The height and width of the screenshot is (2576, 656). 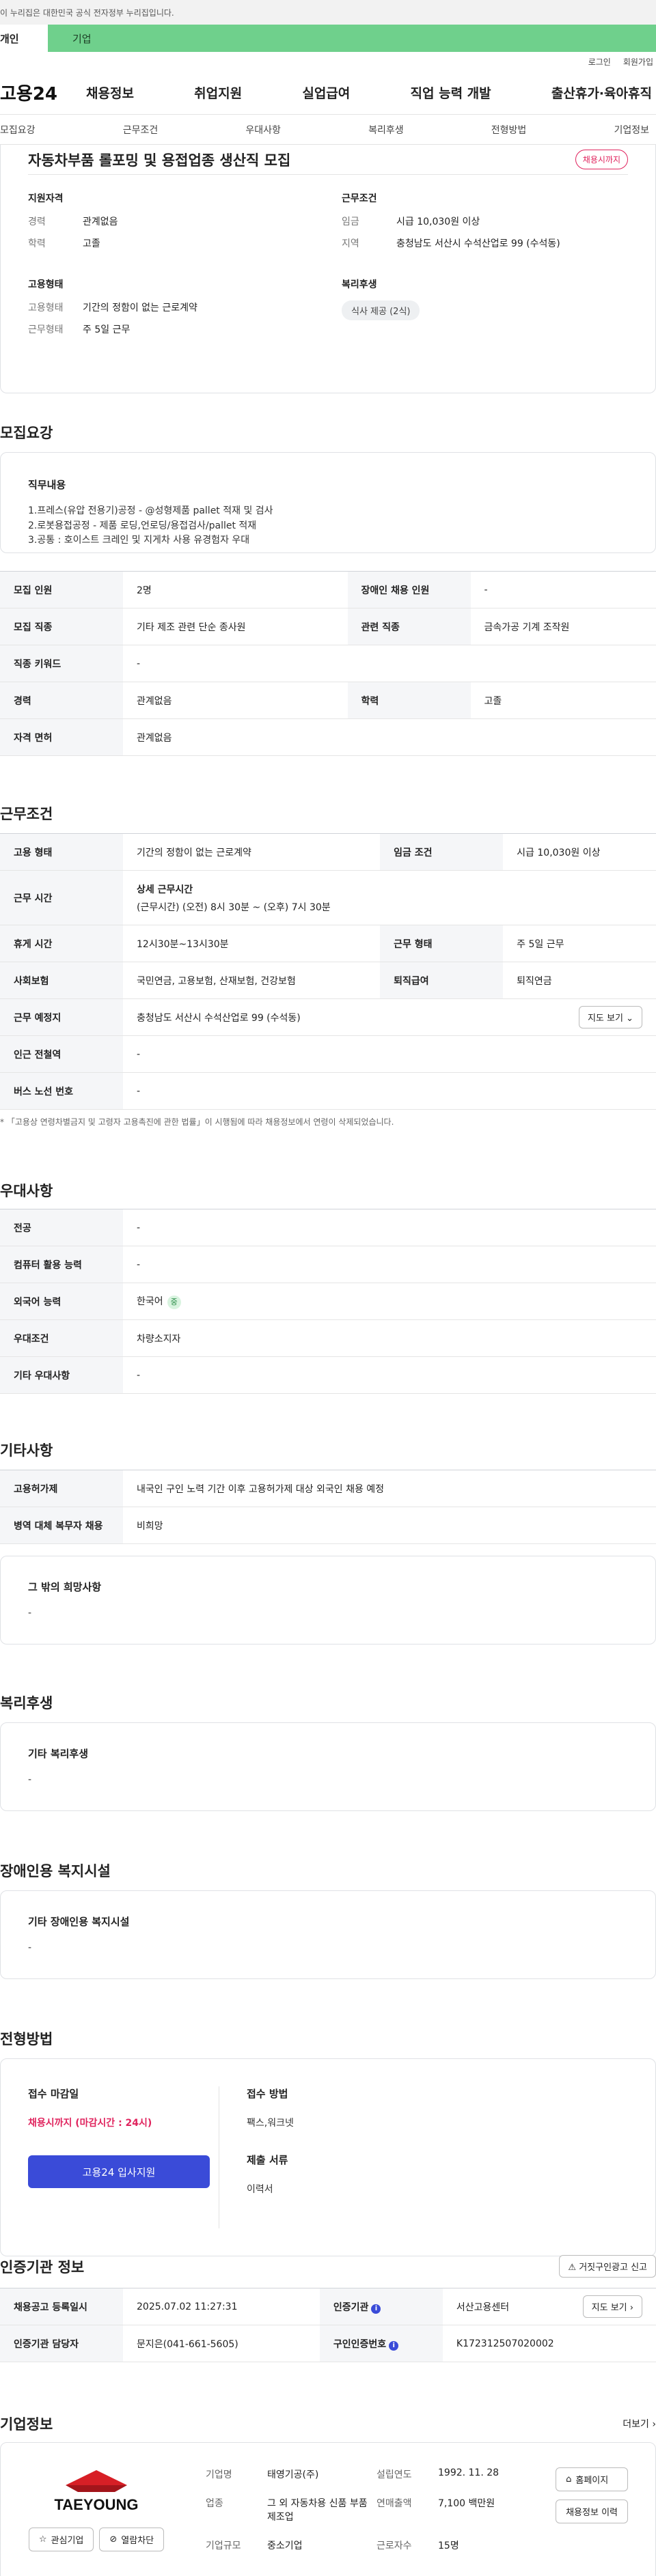 I want to click on table-row: 인근 전철역 -, so click(x=328, y=1054).